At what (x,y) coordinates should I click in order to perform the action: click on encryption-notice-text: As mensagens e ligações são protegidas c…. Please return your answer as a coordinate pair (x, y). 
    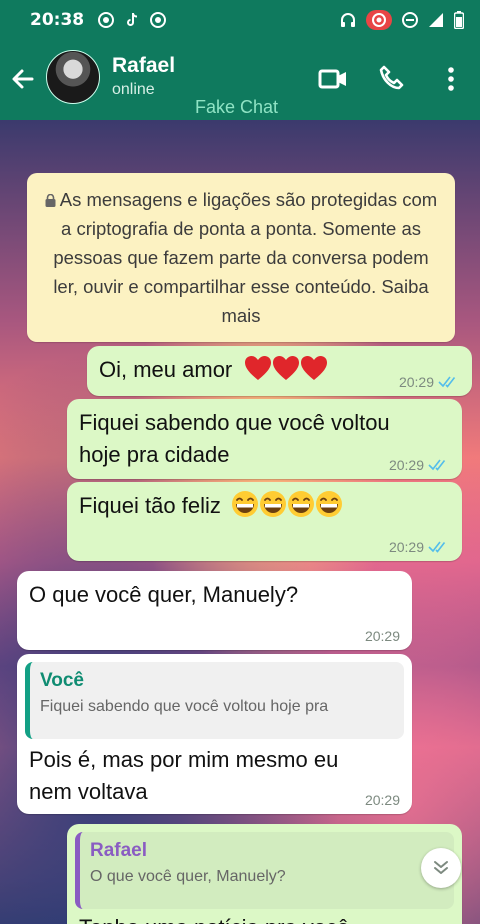
    Looking at the image, I should click on (245, 257).